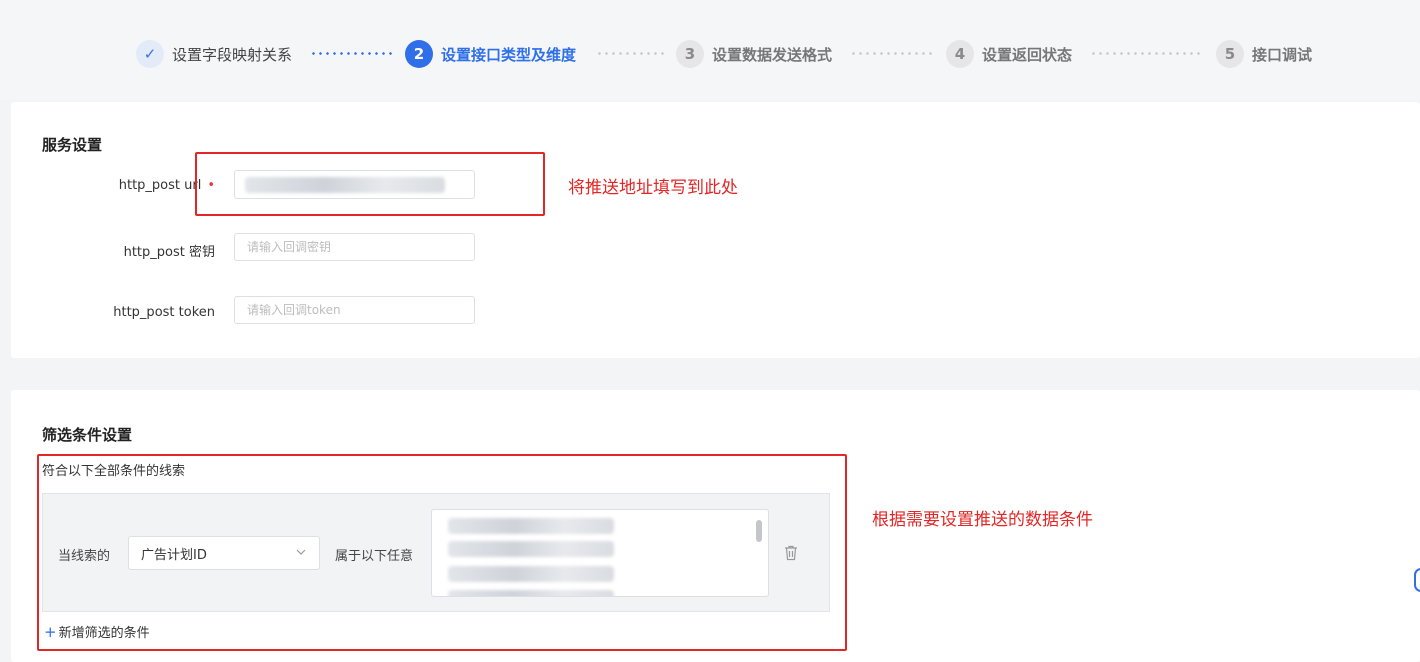  I want to click on filter-annotation-text: 根据需要设置推送的数据条件, so click(982, 520).